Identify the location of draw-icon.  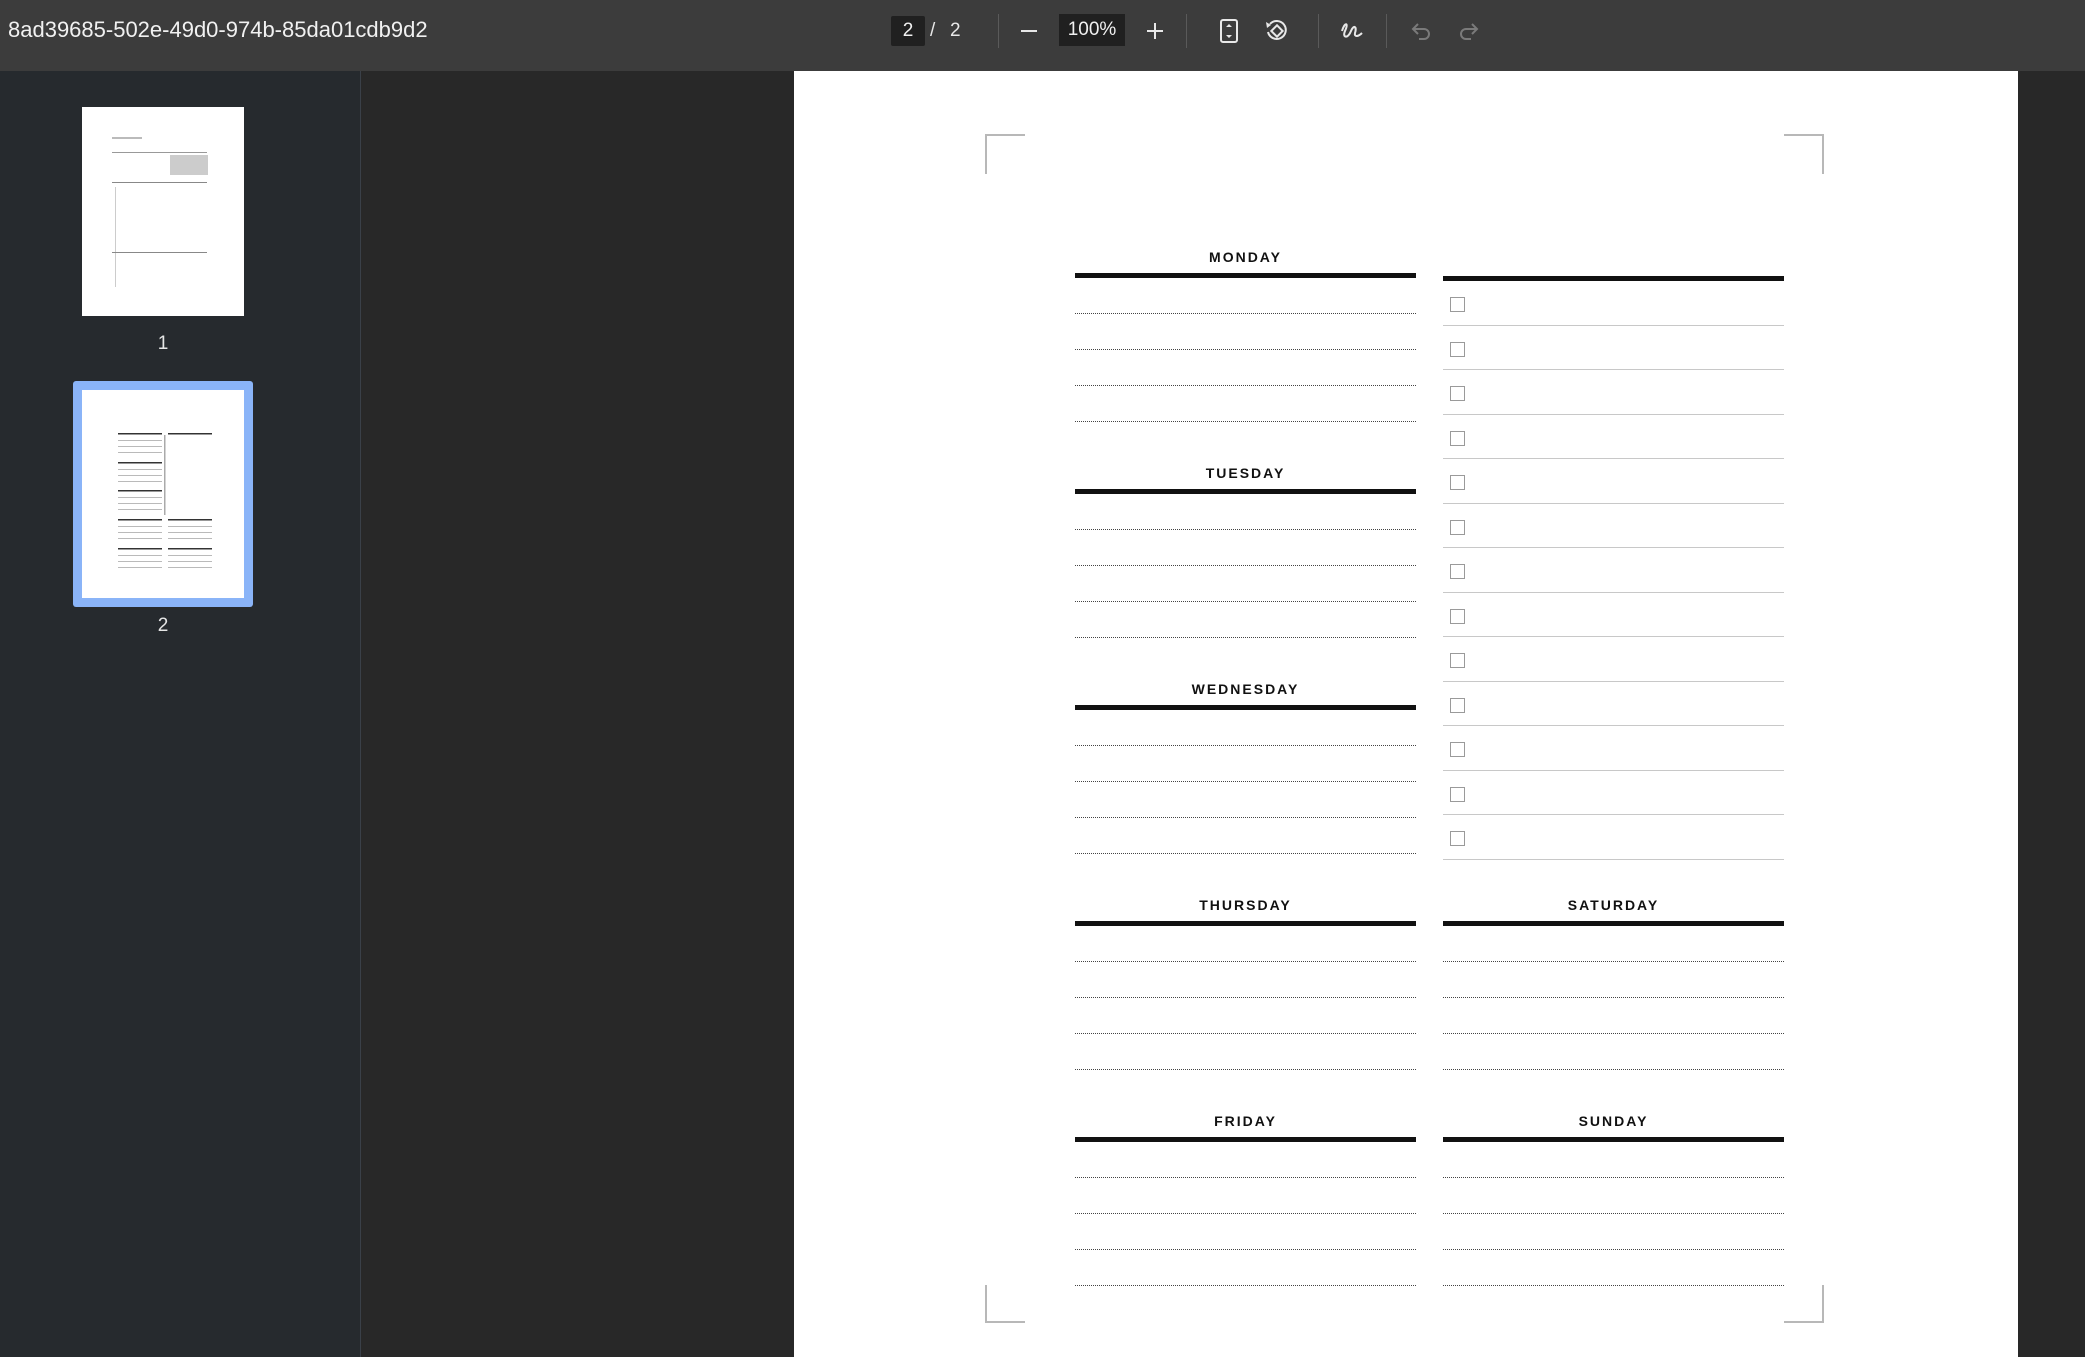
(1352, 30).